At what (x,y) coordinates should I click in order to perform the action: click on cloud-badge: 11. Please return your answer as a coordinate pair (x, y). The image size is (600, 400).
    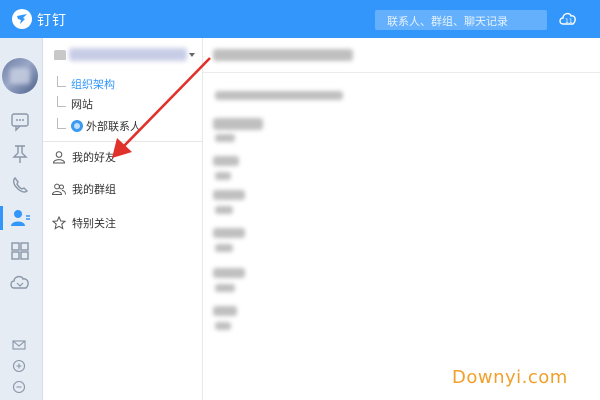
    Looking at the image, I should click on (569, 21).